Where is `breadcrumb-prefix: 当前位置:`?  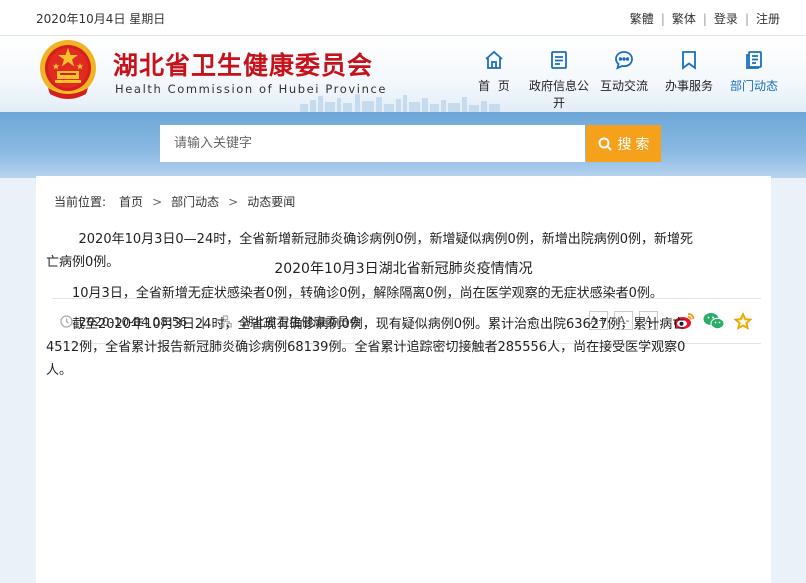 breadcrumb-prefix: 当前位置: is located at coordinates (80, 202).